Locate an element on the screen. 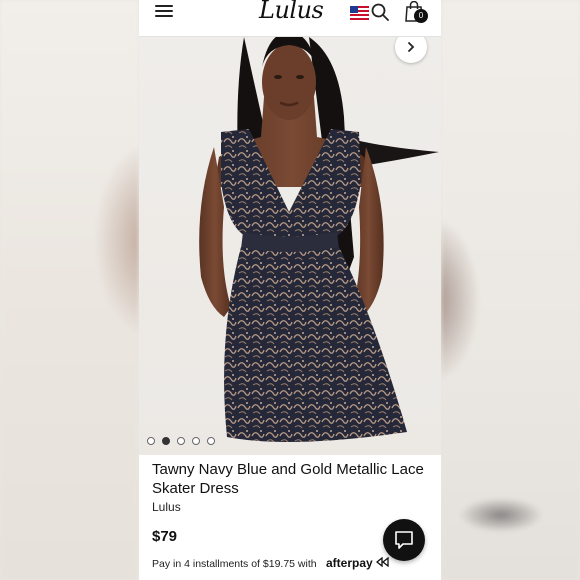  afterpay-logo: afterpay is located at coordinates (357, 563).